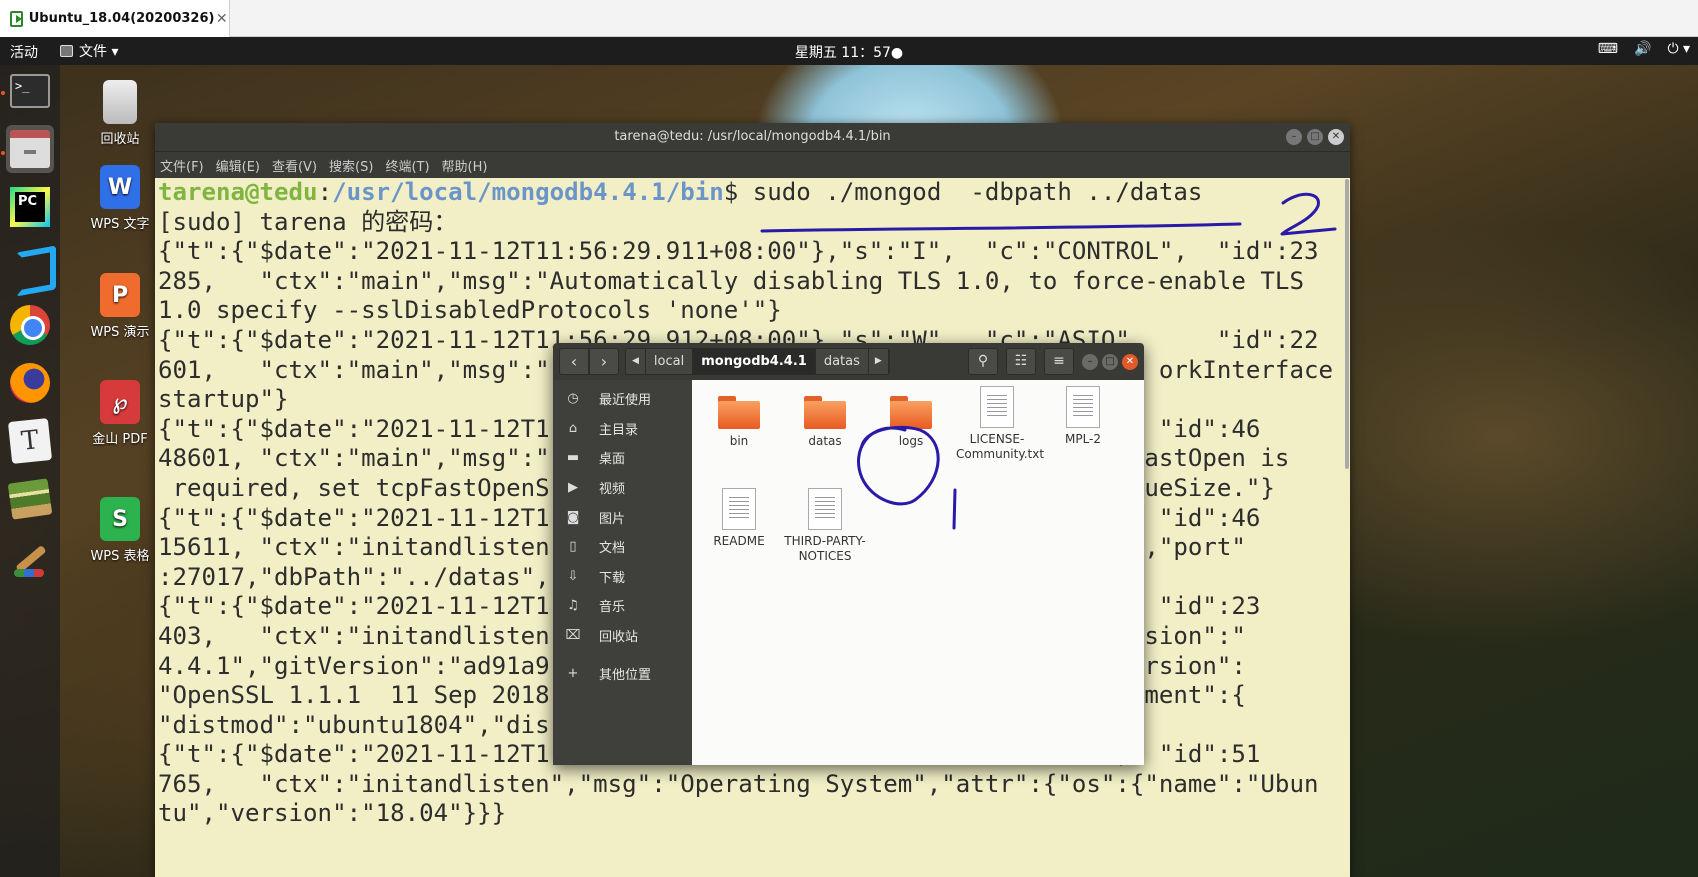 Image resolution: width=1698 pixels, height=877 pixels. What do you see at coordinates (1059, 361) in the screenshot?
I see `menu-button: ≡` at bounding box center [1059, 361].